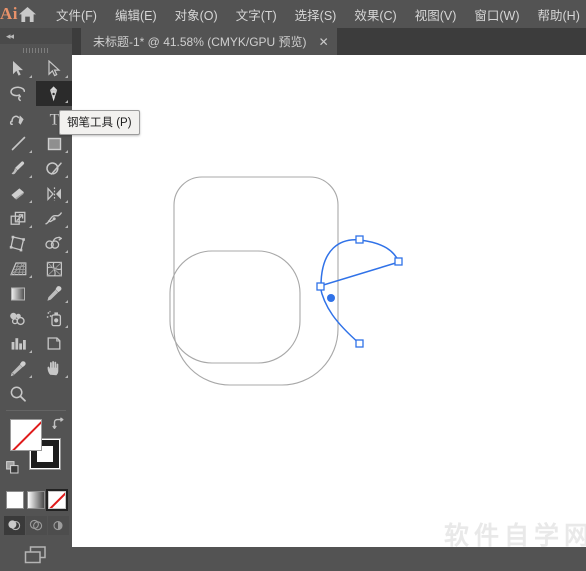  Describe the element at coordinates (36, 452) in the screenshot. I see `fill-stroke-controls` at that location.